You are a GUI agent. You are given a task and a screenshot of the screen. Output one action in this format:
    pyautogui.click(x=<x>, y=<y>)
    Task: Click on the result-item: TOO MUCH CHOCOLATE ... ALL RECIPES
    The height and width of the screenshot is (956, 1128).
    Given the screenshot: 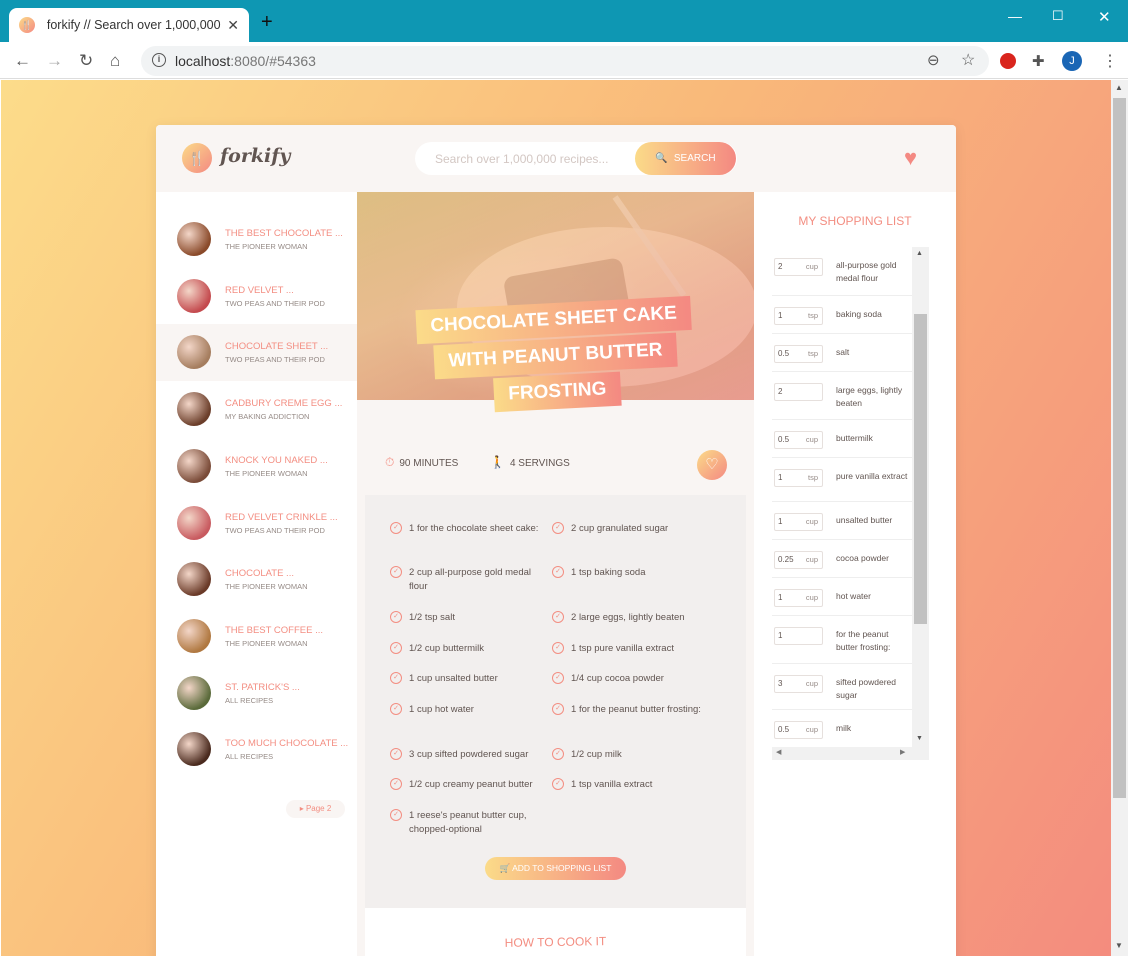 What is the action you would take?
    pyautogui.click(x=256, y=749)
    